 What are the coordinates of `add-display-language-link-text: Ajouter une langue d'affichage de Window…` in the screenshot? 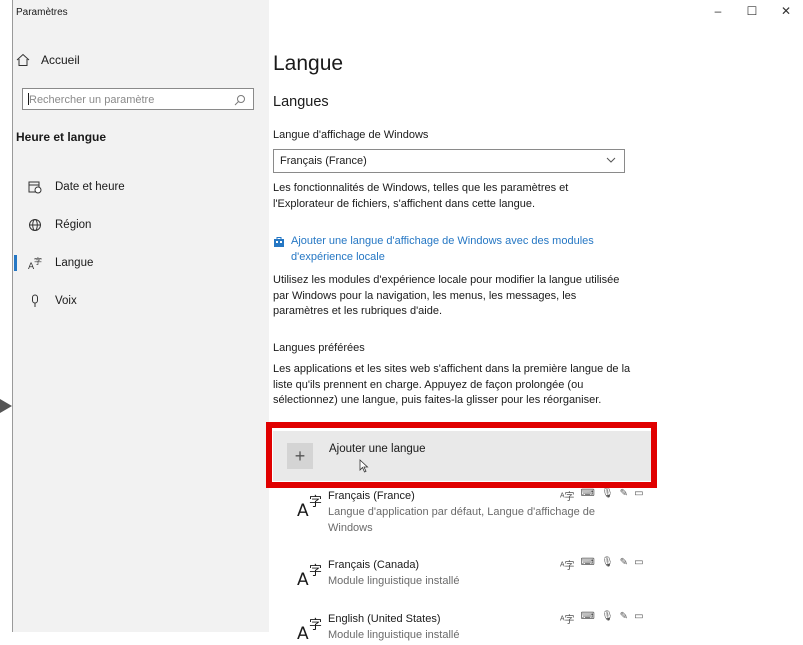 It's located at (442, 249).